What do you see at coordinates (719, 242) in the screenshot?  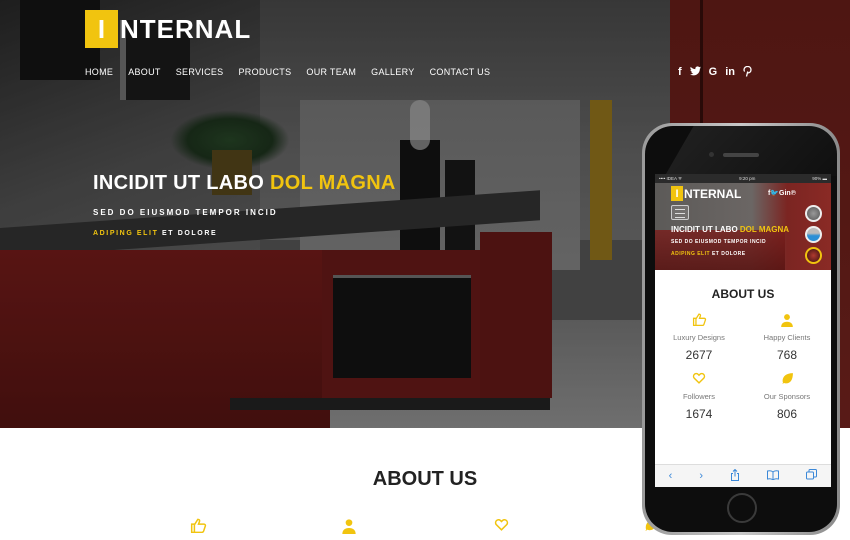 I see `mobile-hero-subtitle: SED DO EIUSMOD TEMPOR INCID` at bounding box center [719, 242].